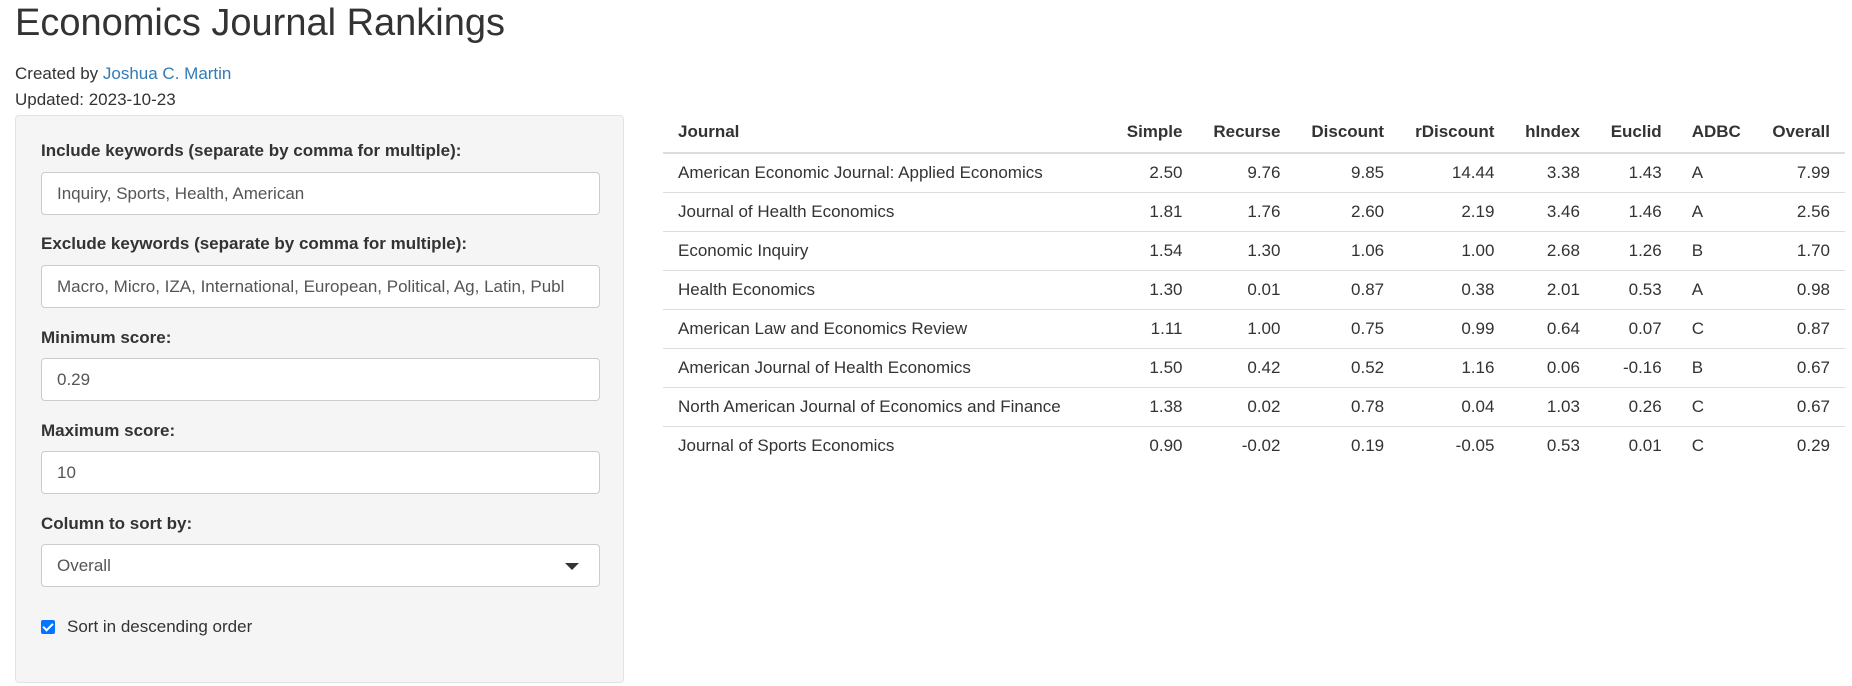 The image size is (1852, 686). What do you see at coordinates (1473, 172) in the screenshot?
I see `cell-rdiscount: 14.44` at bounding box center [1473, 172].